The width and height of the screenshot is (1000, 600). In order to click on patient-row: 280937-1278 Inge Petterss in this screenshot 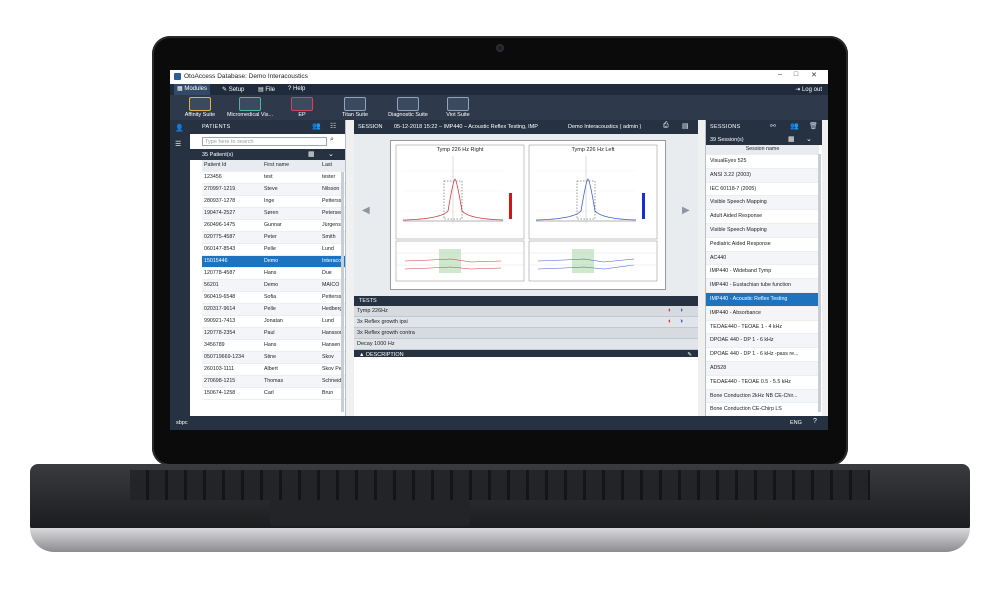, I will do `click(273, 202)`.